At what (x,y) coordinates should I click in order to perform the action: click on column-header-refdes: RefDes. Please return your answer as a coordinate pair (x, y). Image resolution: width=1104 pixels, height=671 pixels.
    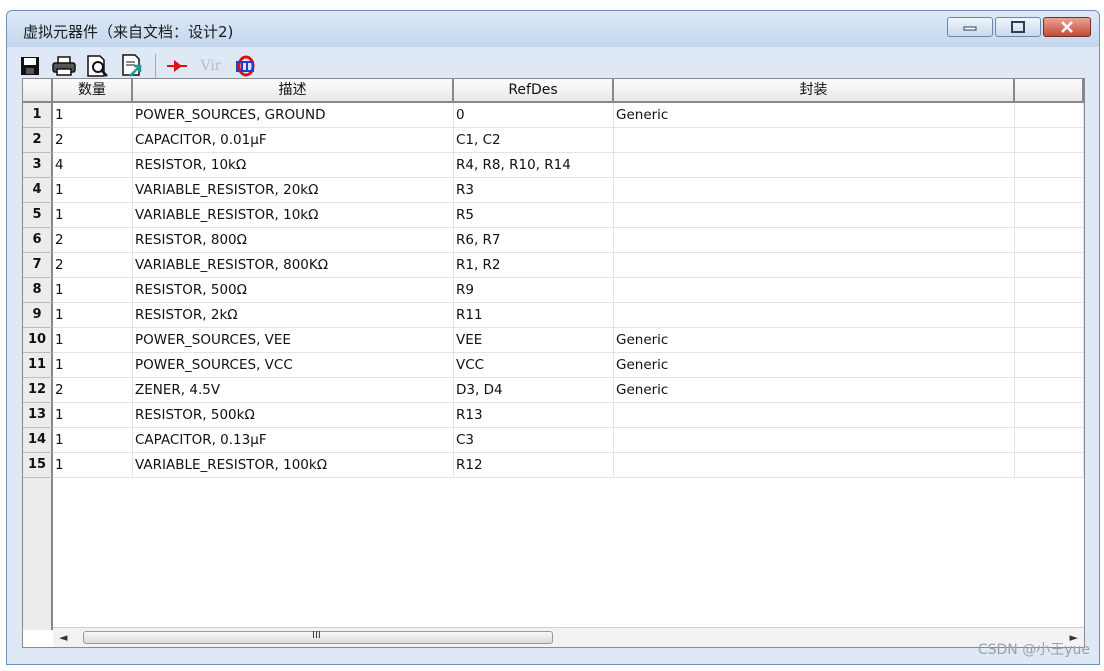
    Looking at the image, I should click on (534, 91).